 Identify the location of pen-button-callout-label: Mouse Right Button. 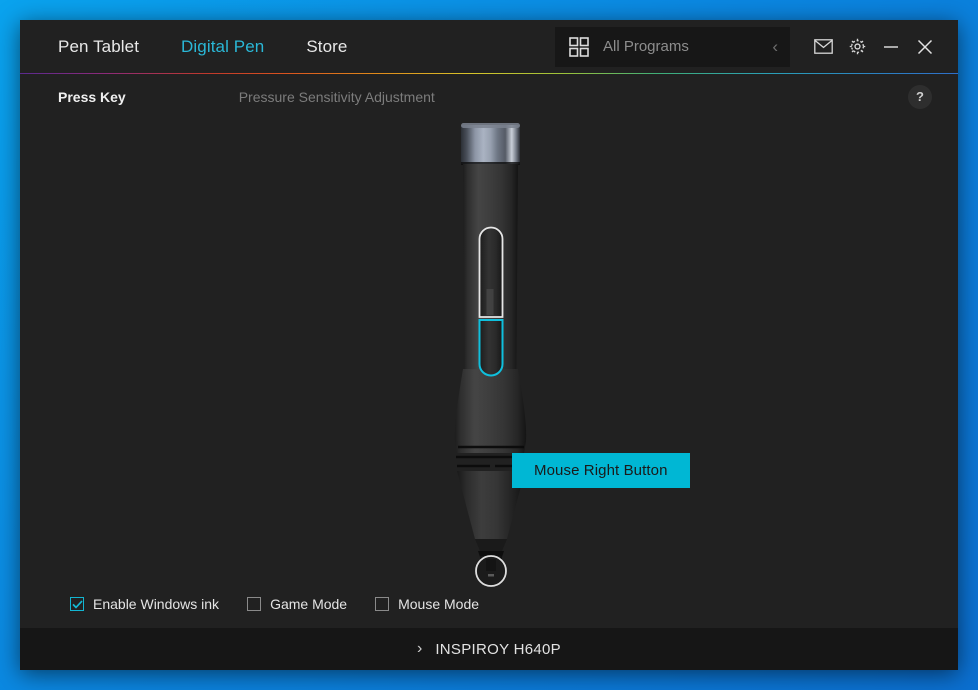
(601, 470).